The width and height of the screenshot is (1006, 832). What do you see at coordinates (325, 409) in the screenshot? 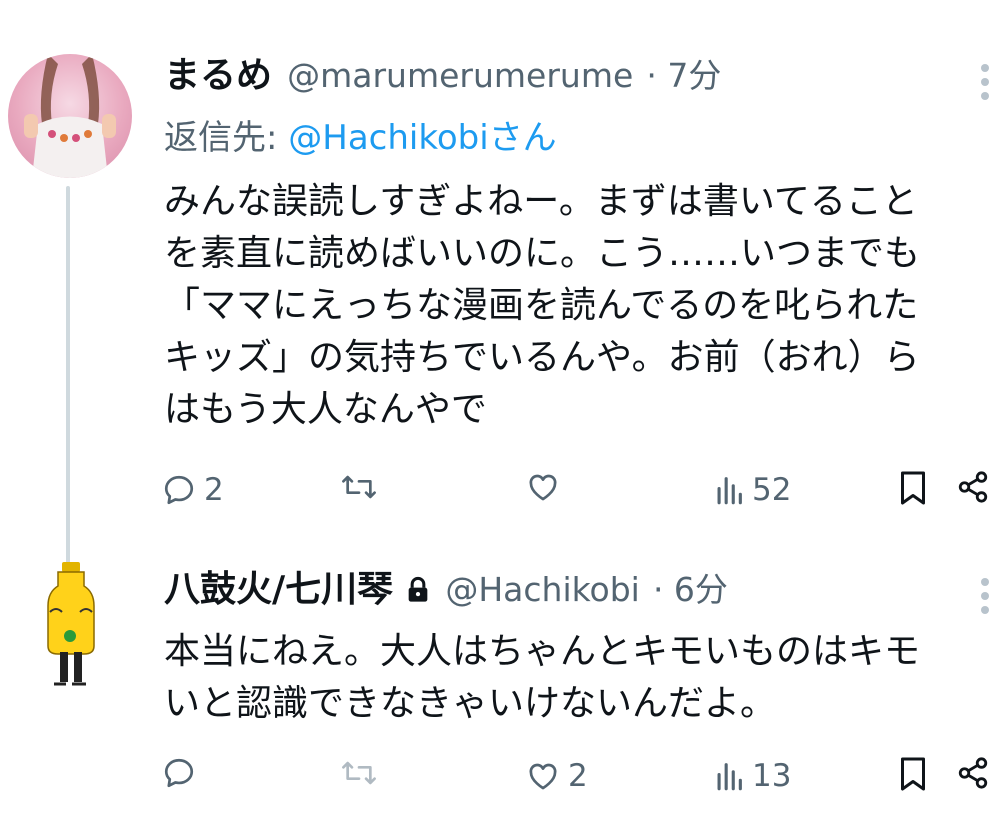
I see `tweet-text-line: はもう大人なんやで` at bounding box center [325, 409].